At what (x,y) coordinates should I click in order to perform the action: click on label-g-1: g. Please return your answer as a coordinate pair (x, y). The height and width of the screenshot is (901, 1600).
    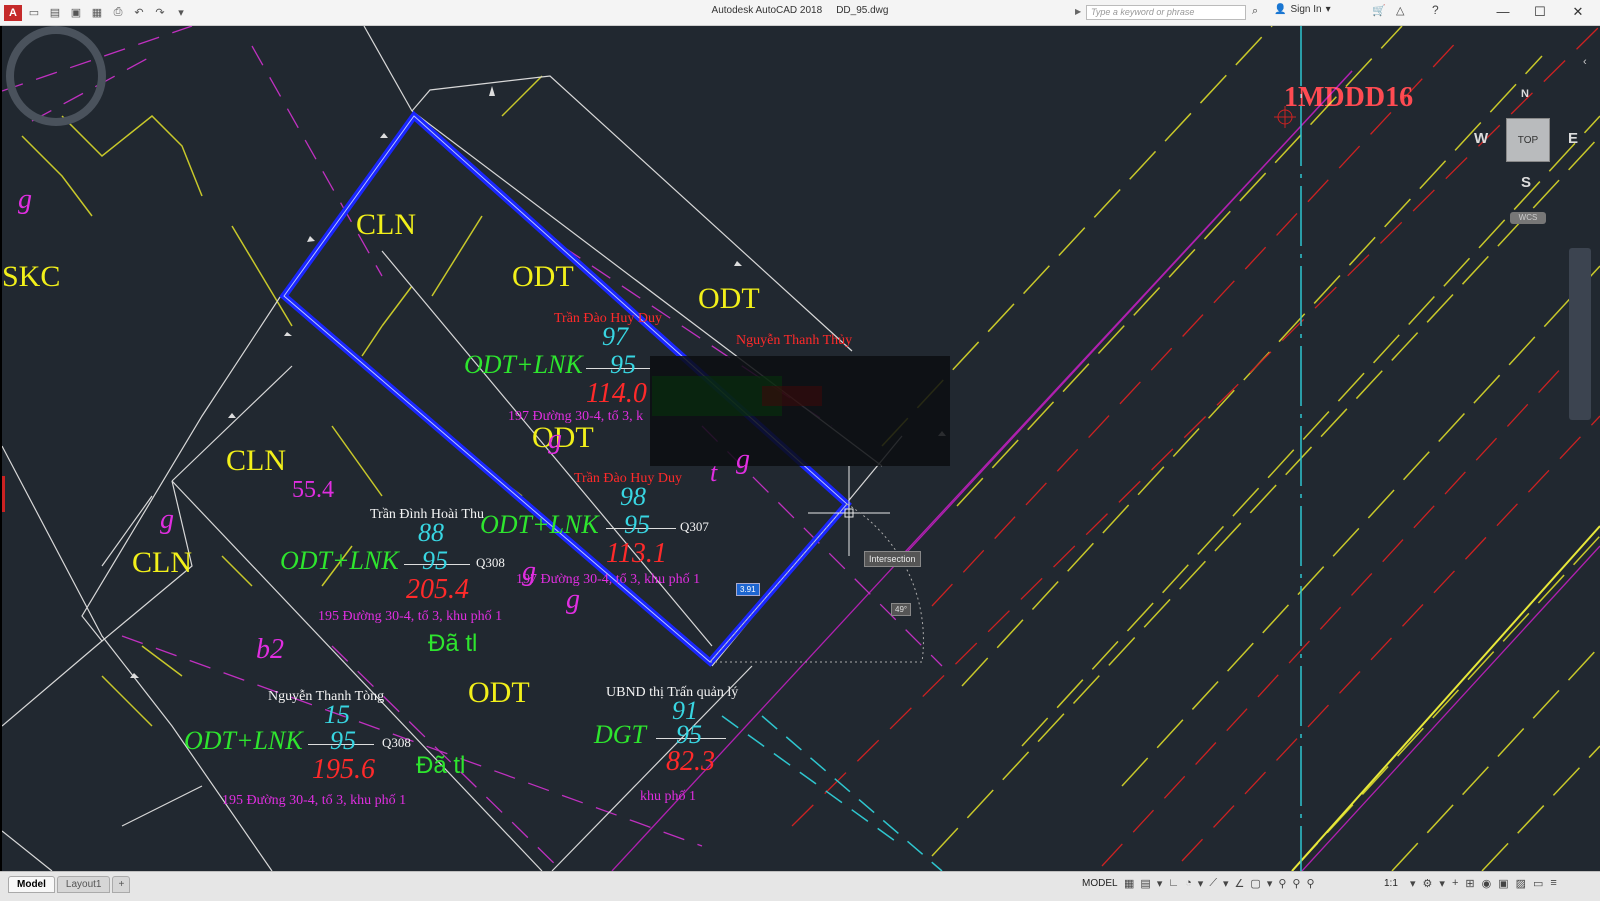
    Looking at the image, I should click on (25, 199).